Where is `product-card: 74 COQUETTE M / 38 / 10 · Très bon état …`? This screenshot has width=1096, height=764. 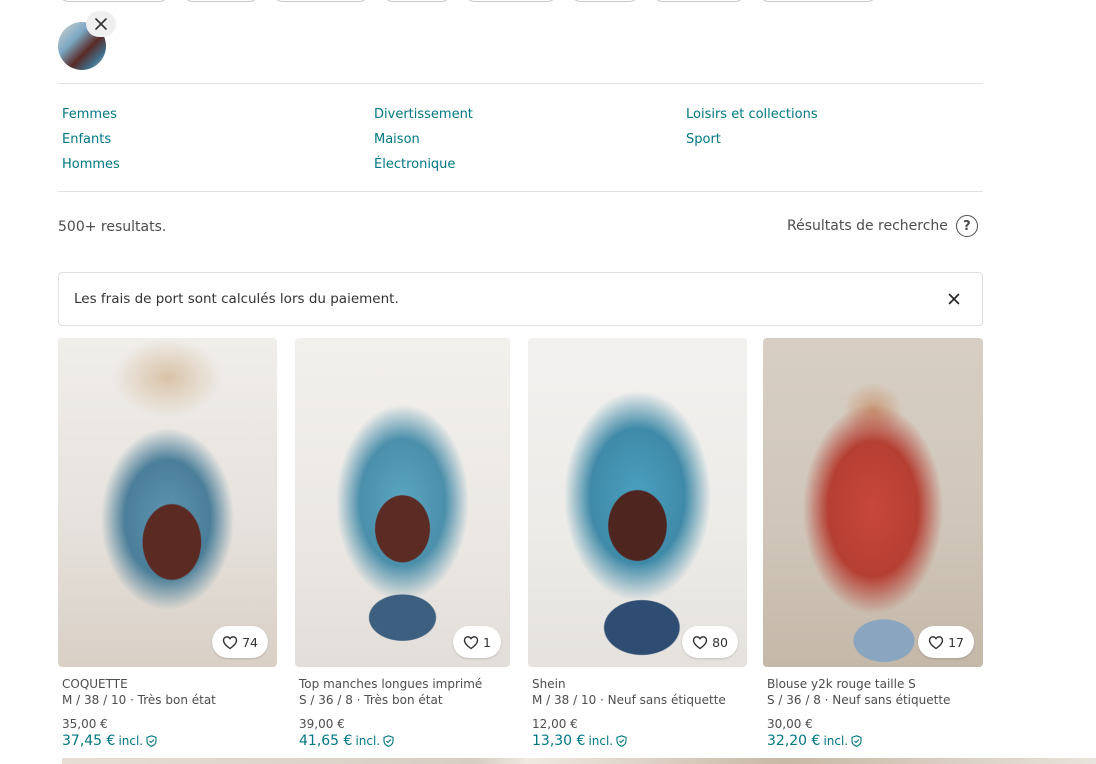 product-card: 74 COQUETTE M / 38 / 10 · Très bon état … is located at coordinates (167, 543).